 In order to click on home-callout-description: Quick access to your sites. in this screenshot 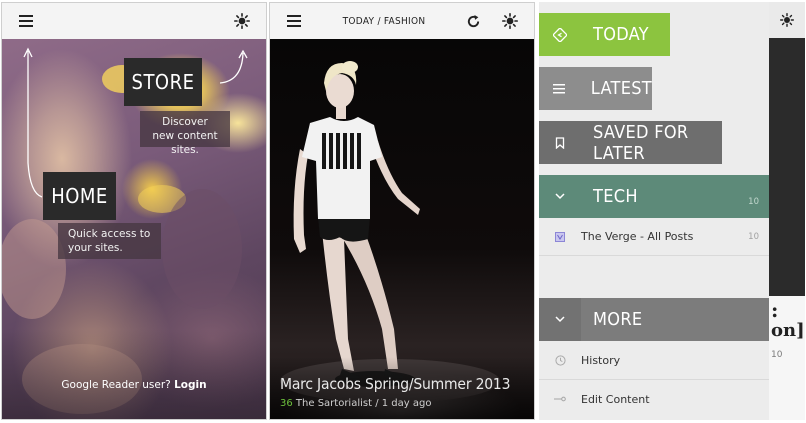, I will do `click(109, 241)`.